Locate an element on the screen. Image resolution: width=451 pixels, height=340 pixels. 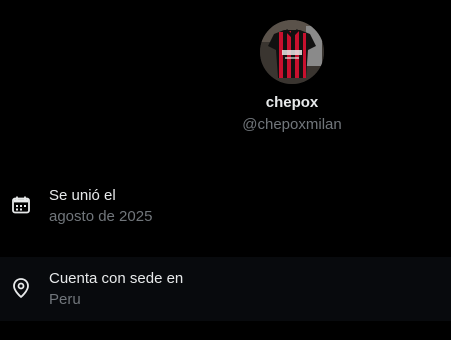
location-label: Cuenta con sede en is located at coordinates (116, 278).